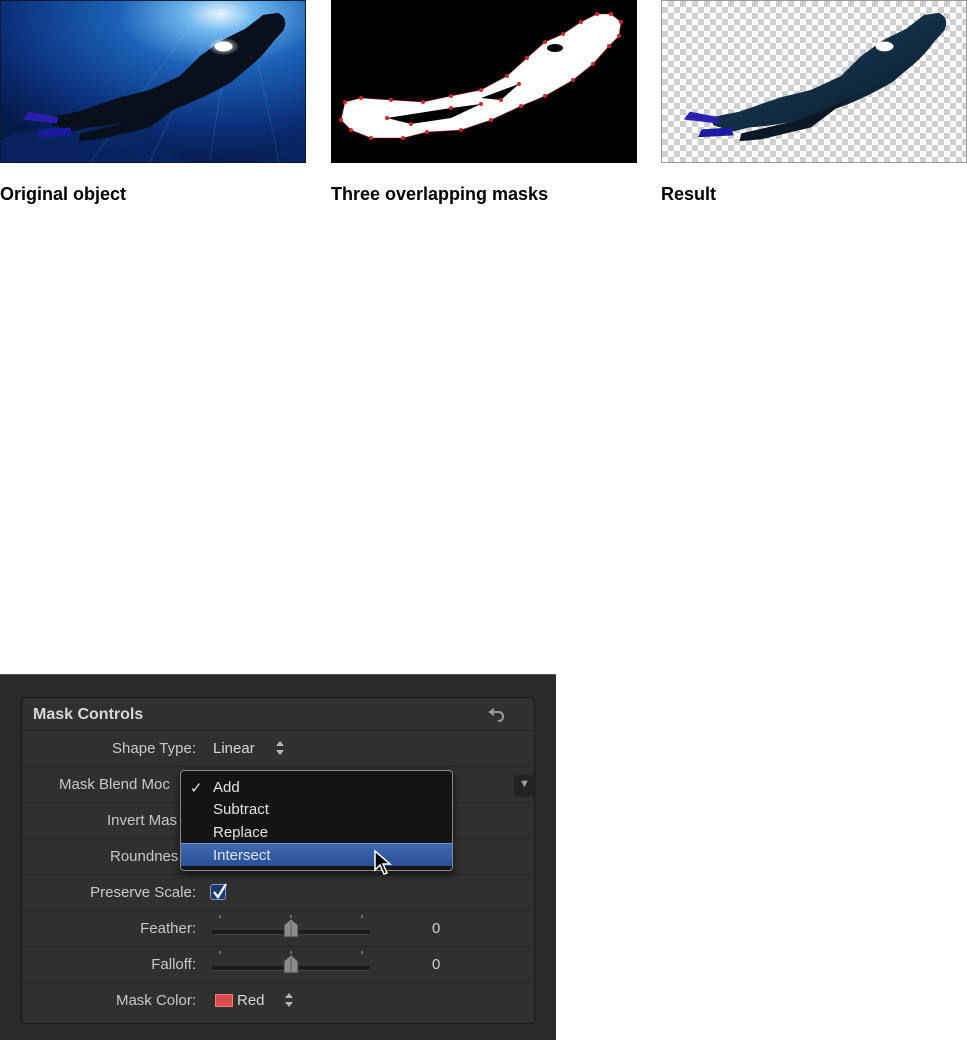  I want to click on preserve-scale-label: Preserve Scale:, so click(143, 892).